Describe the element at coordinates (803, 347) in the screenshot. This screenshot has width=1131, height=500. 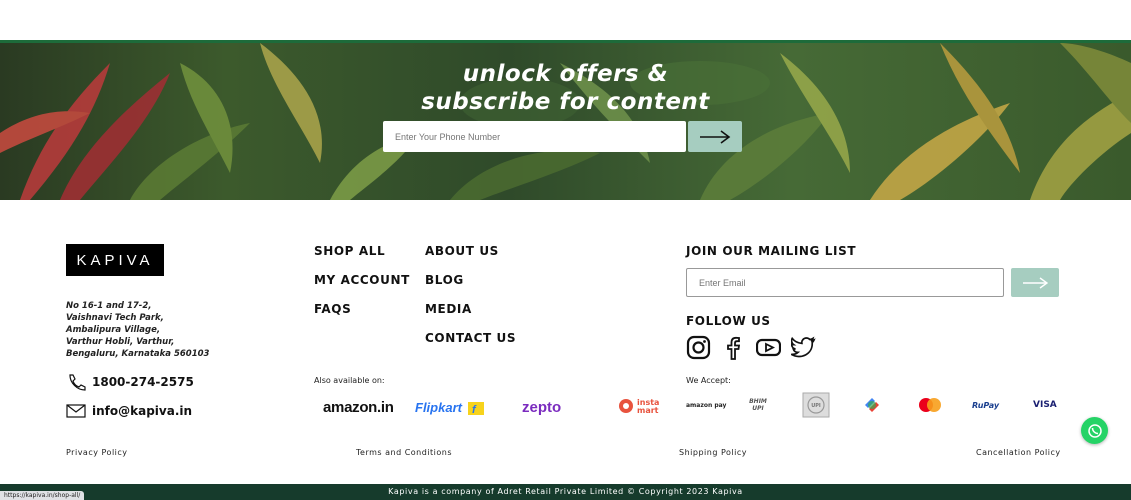
I see `twitter-icon` at that location.